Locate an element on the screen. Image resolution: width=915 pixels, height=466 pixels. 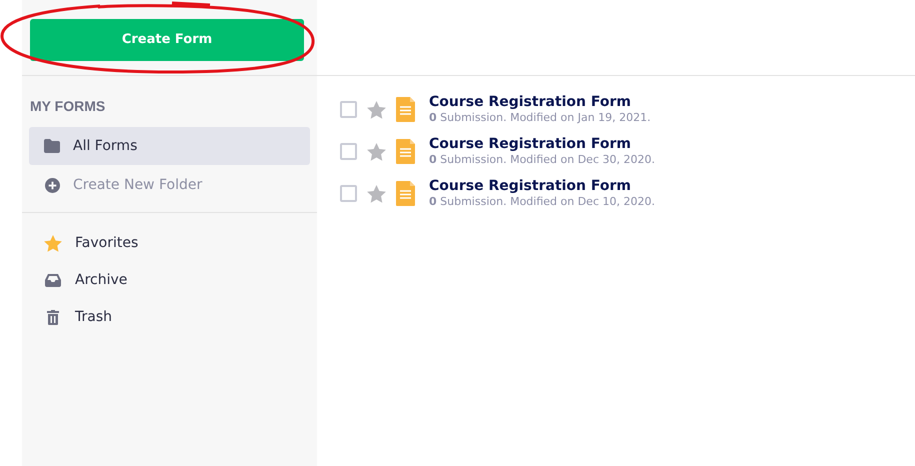
sidebar-item: Archive is located at coordinates (169, 280).